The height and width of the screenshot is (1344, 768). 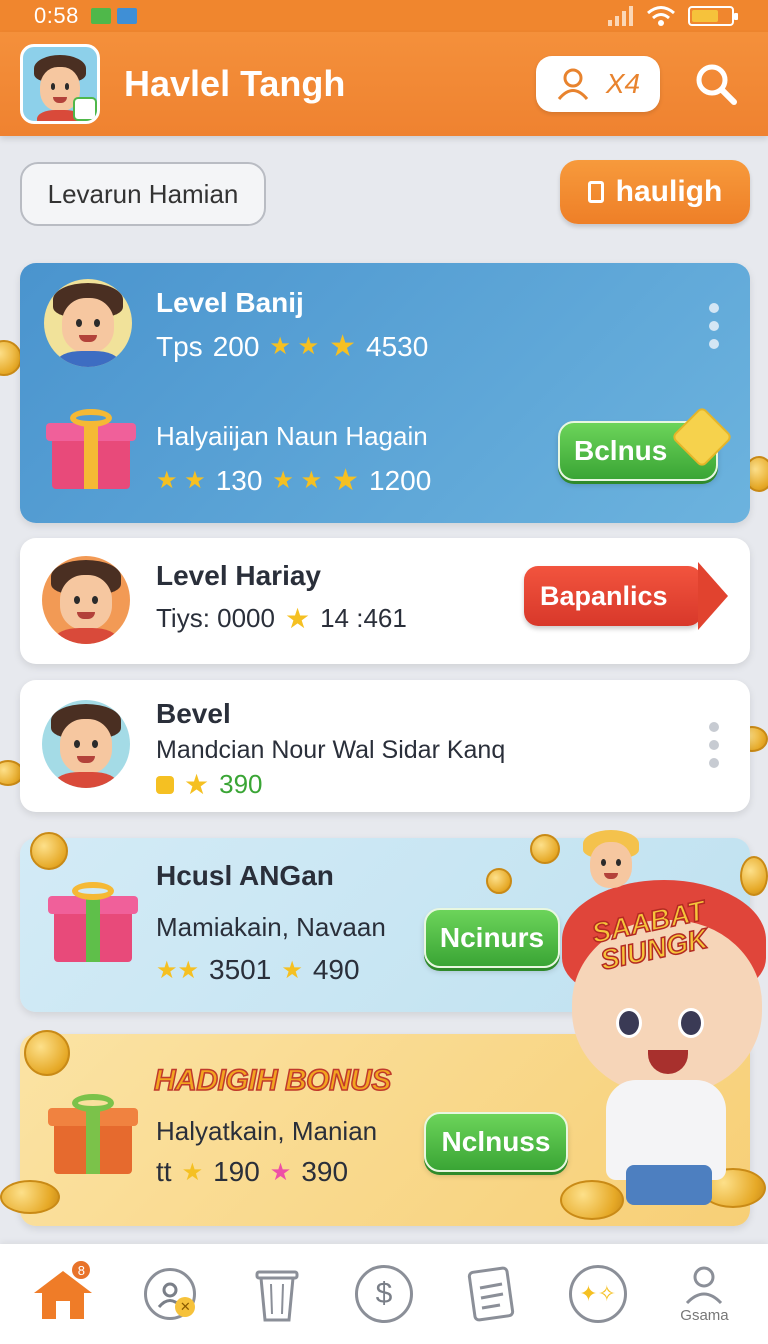 I want to click on bonus-title: HADIGIH BONUS, so click(x=272, y=1080).